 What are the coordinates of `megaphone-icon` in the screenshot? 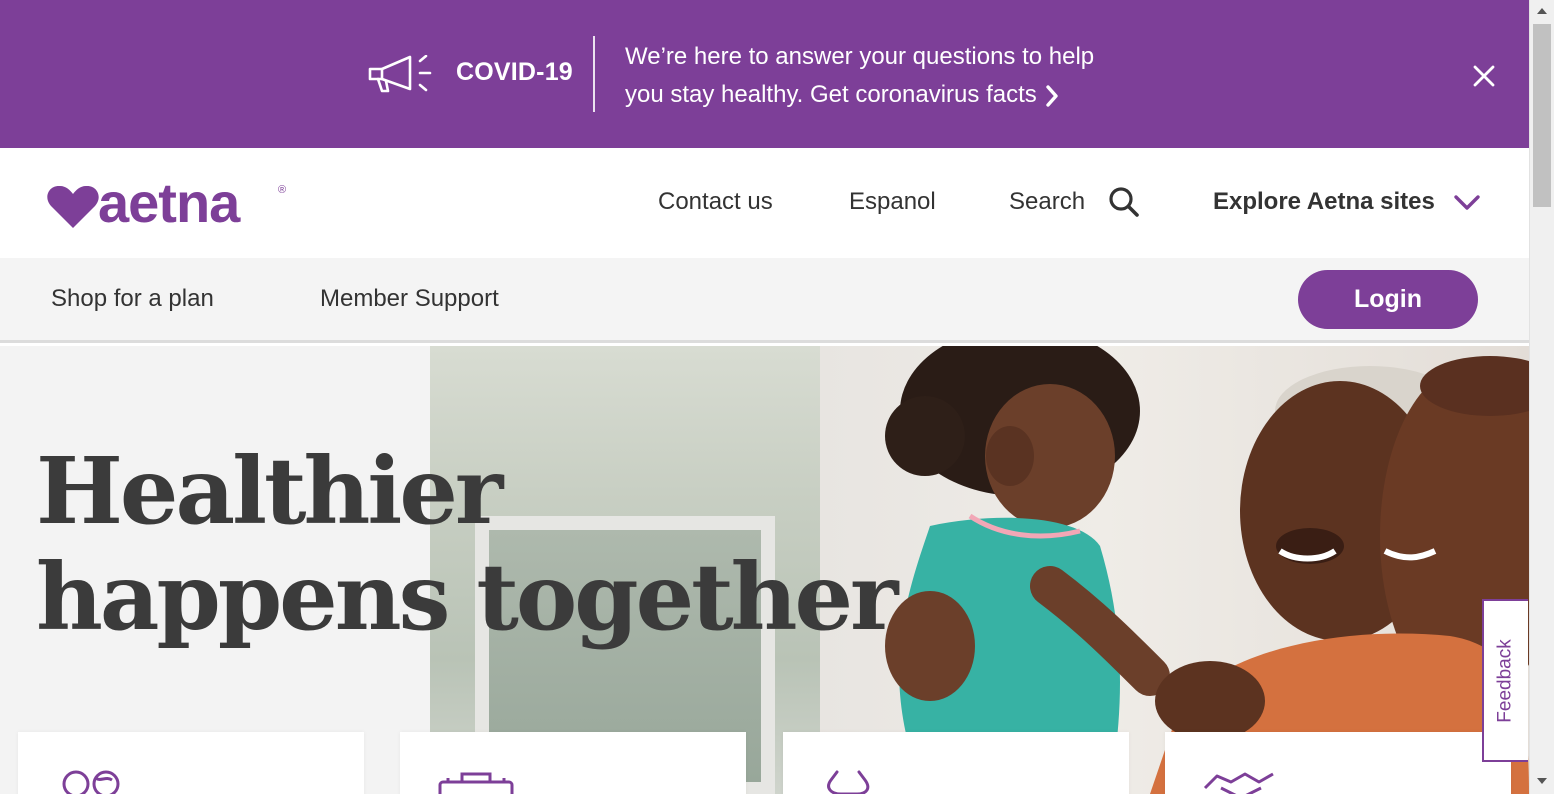 It's located at (400, 74).